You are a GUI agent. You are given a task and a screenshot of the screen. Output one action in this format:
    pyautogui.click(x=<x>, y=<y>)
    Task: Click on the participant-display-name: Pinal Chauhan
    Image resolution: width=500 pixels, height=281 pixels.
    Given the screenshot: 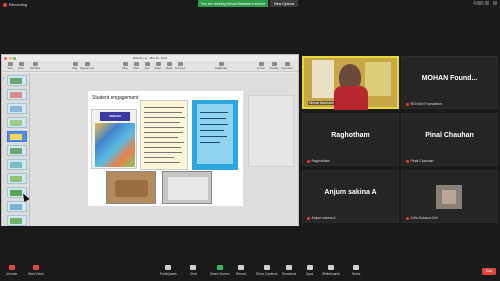 What is the action you would take?
    pyautogui.click(x=449, y=135)
    